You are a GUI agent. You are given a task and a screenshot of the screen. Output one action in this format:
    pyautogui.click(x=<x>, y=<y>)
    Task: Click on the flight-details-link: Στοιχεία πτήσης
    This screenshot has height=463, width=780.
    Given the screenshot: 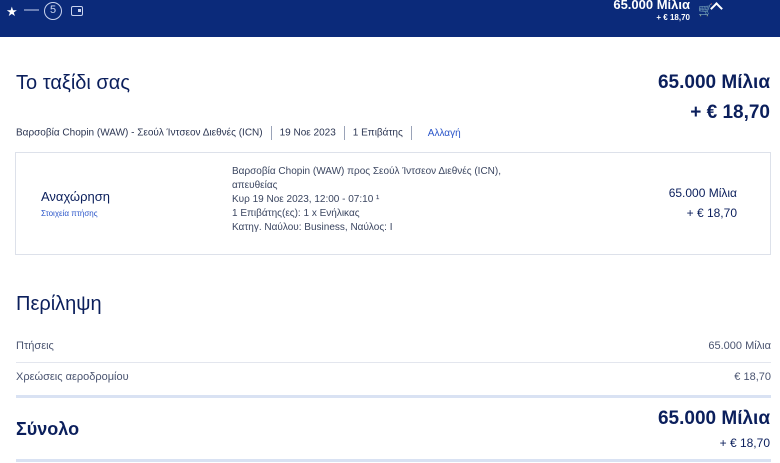 What is the action you would take?
    pyautogui.click(x=69, y=213)
    